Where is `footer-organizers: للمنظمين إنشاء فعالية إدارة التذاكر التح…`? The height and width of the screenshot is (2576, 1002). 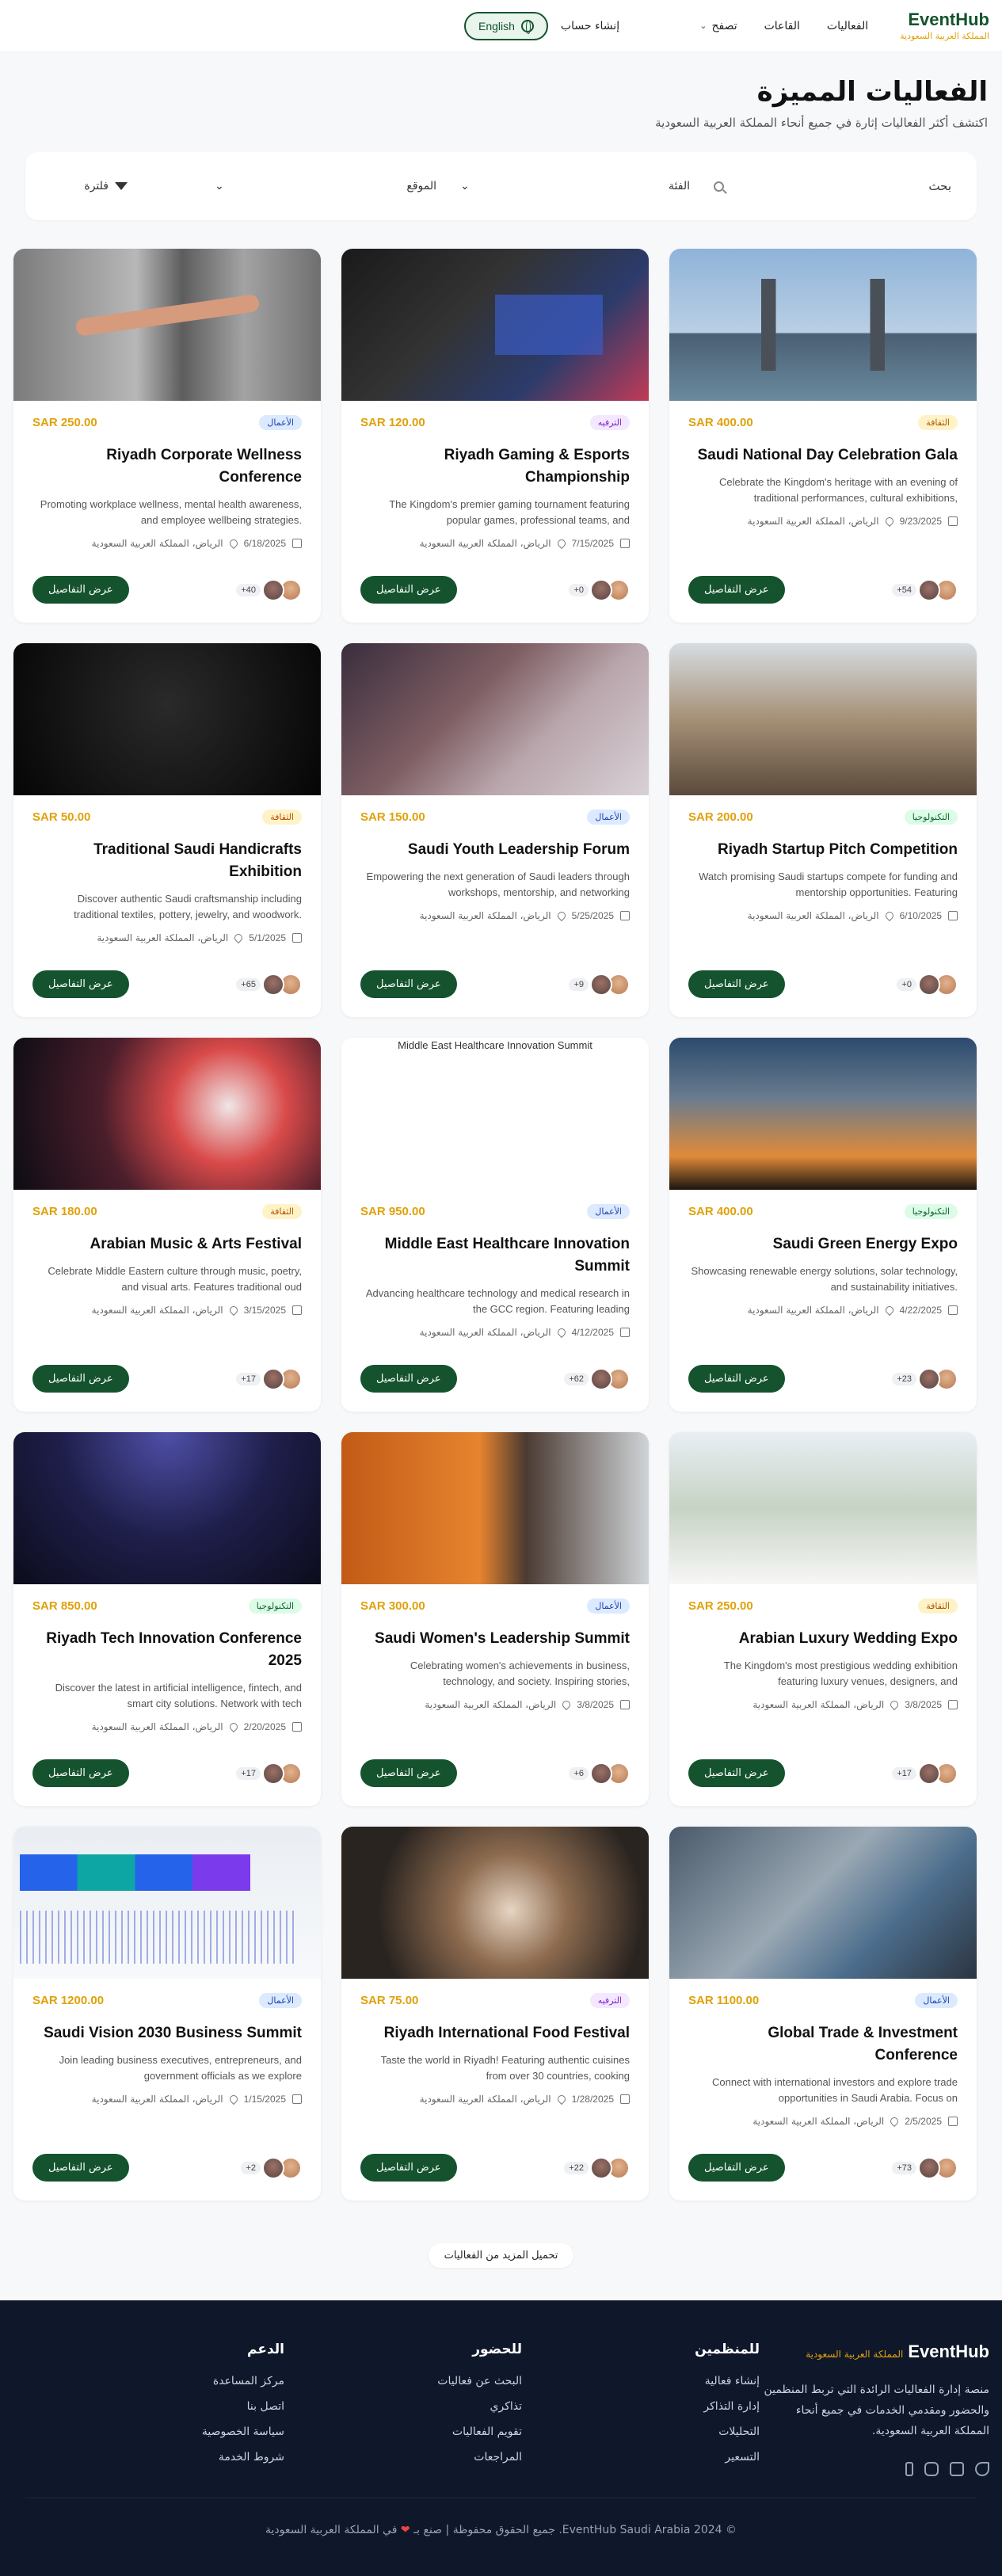
footer-organizers: للمنظمين إنشاء فعالية إدارة التذاكر التح… is located at coordinates (641, 2409).